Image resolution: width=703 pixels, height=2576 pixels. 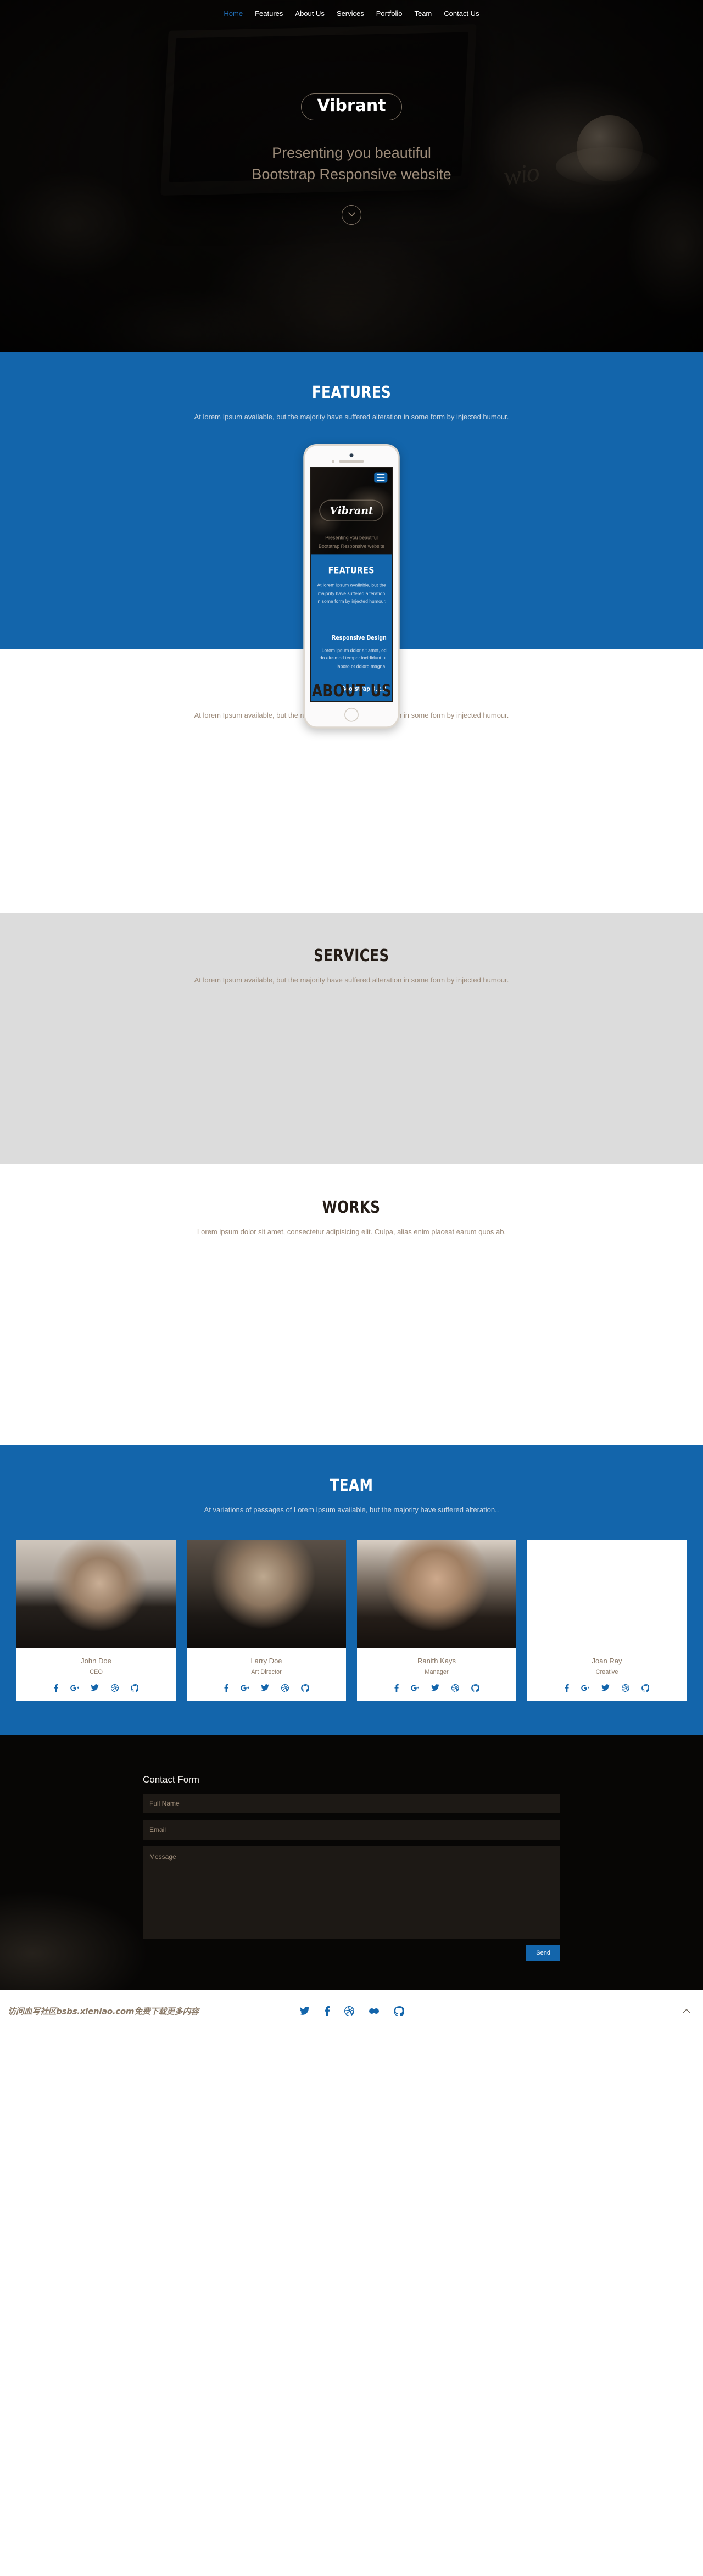 What do you see at coordinates (351, 461) in the screenshot?
I see `phone-speaker-decor` at bounding box center [351, 461].